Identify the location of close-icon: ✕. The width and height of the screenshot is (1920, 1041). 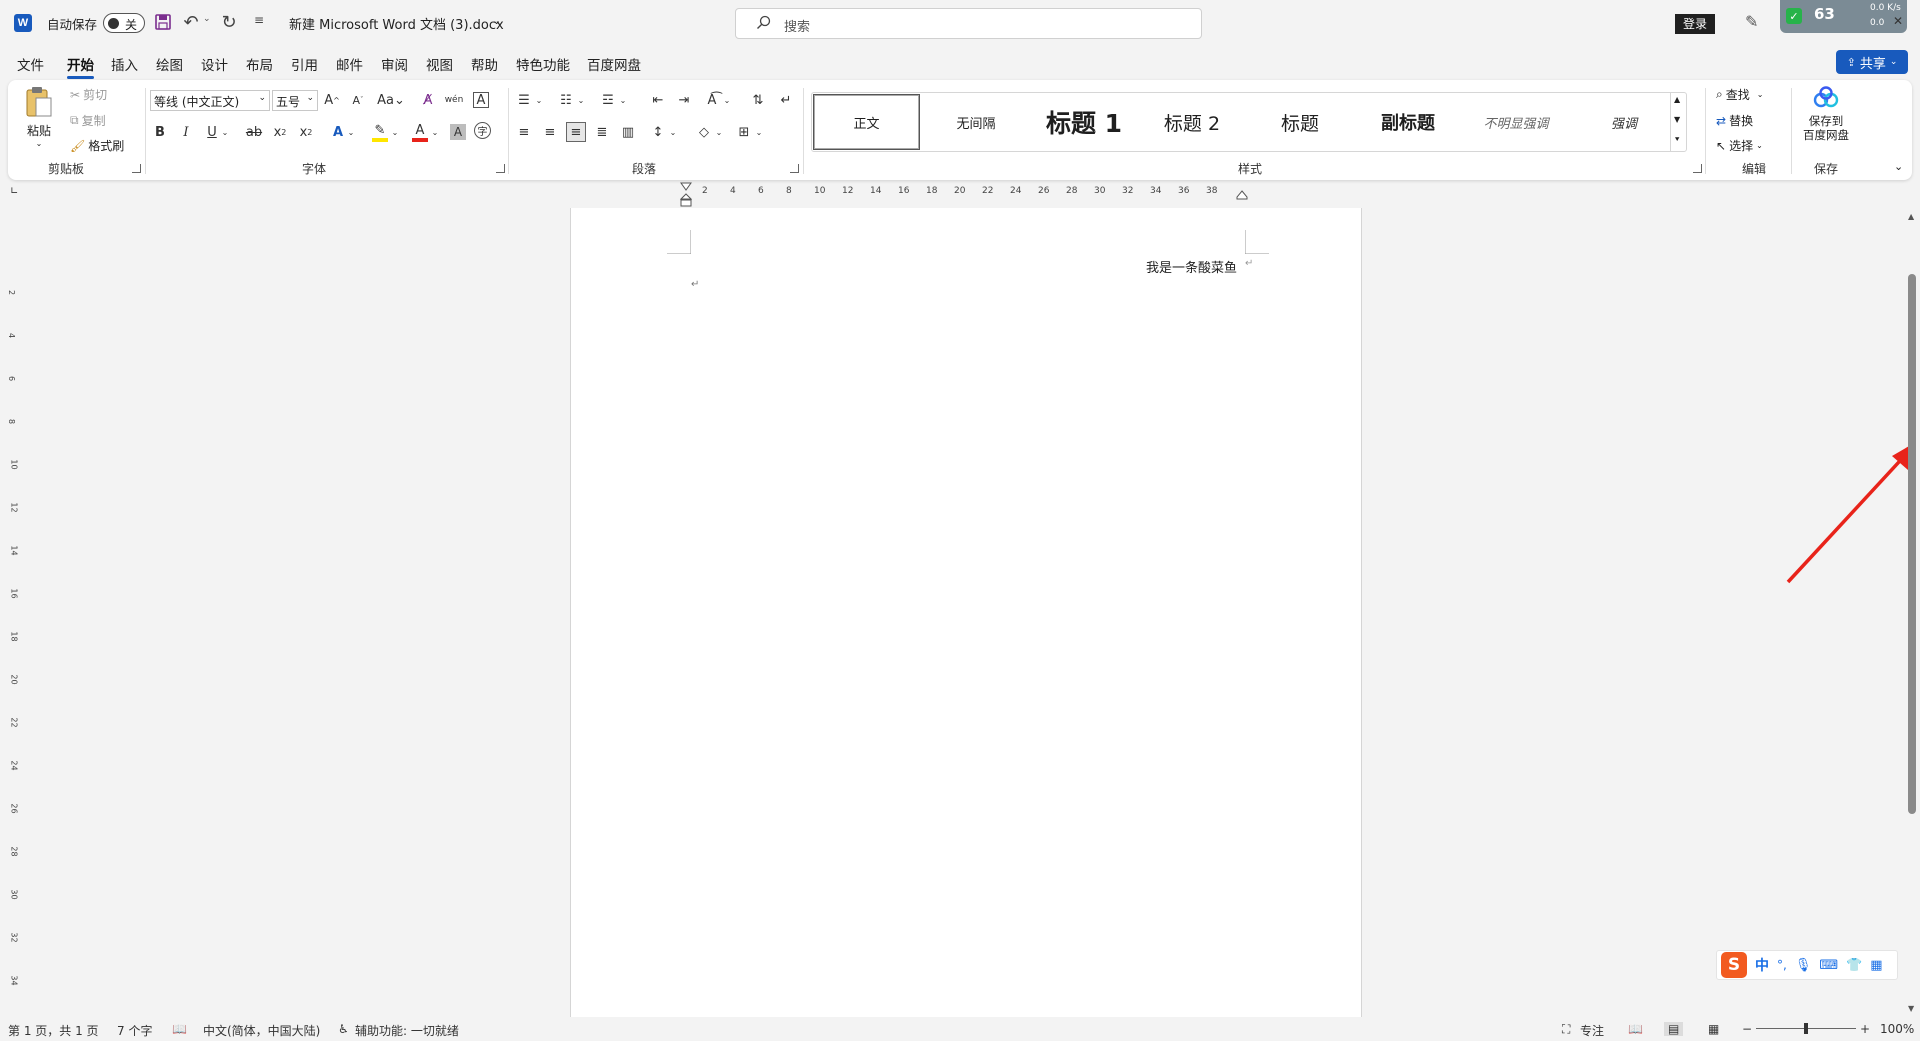
(1898, 21).